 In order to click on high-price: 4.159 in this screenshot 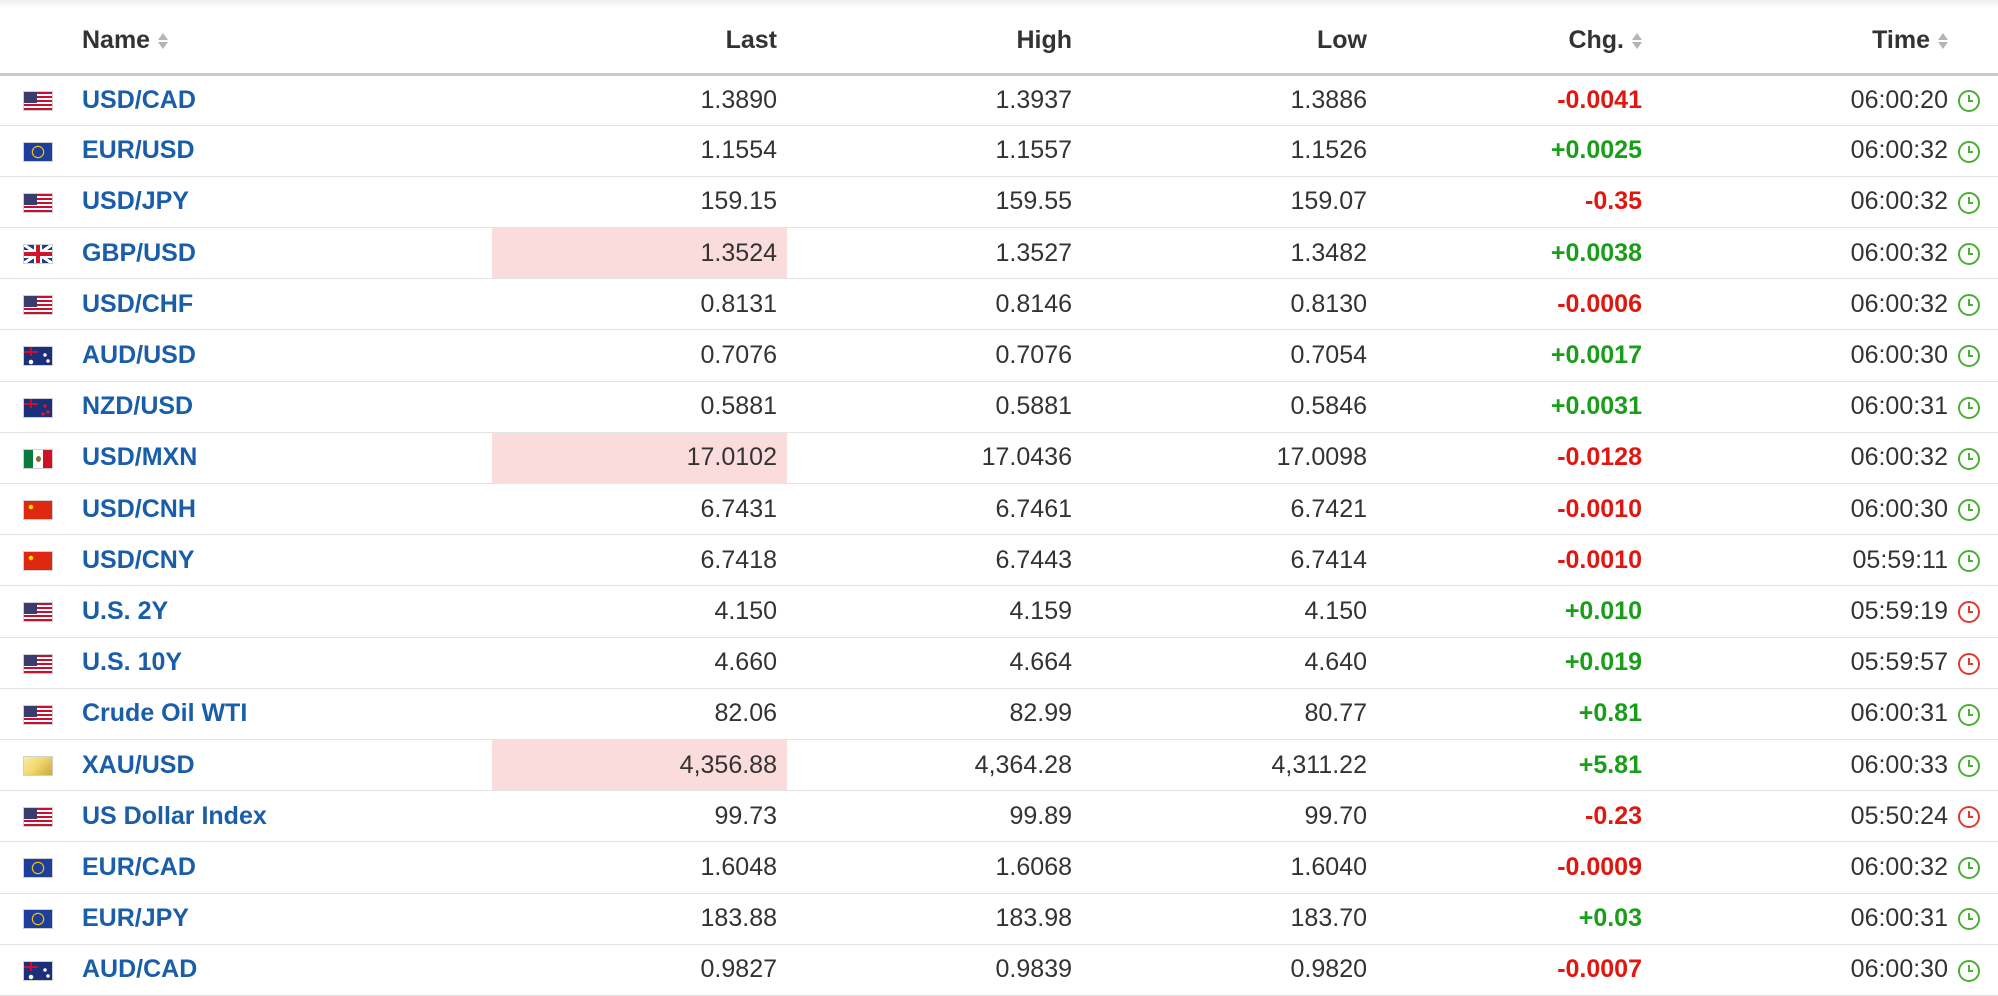, I will do `click(934, 611)`.